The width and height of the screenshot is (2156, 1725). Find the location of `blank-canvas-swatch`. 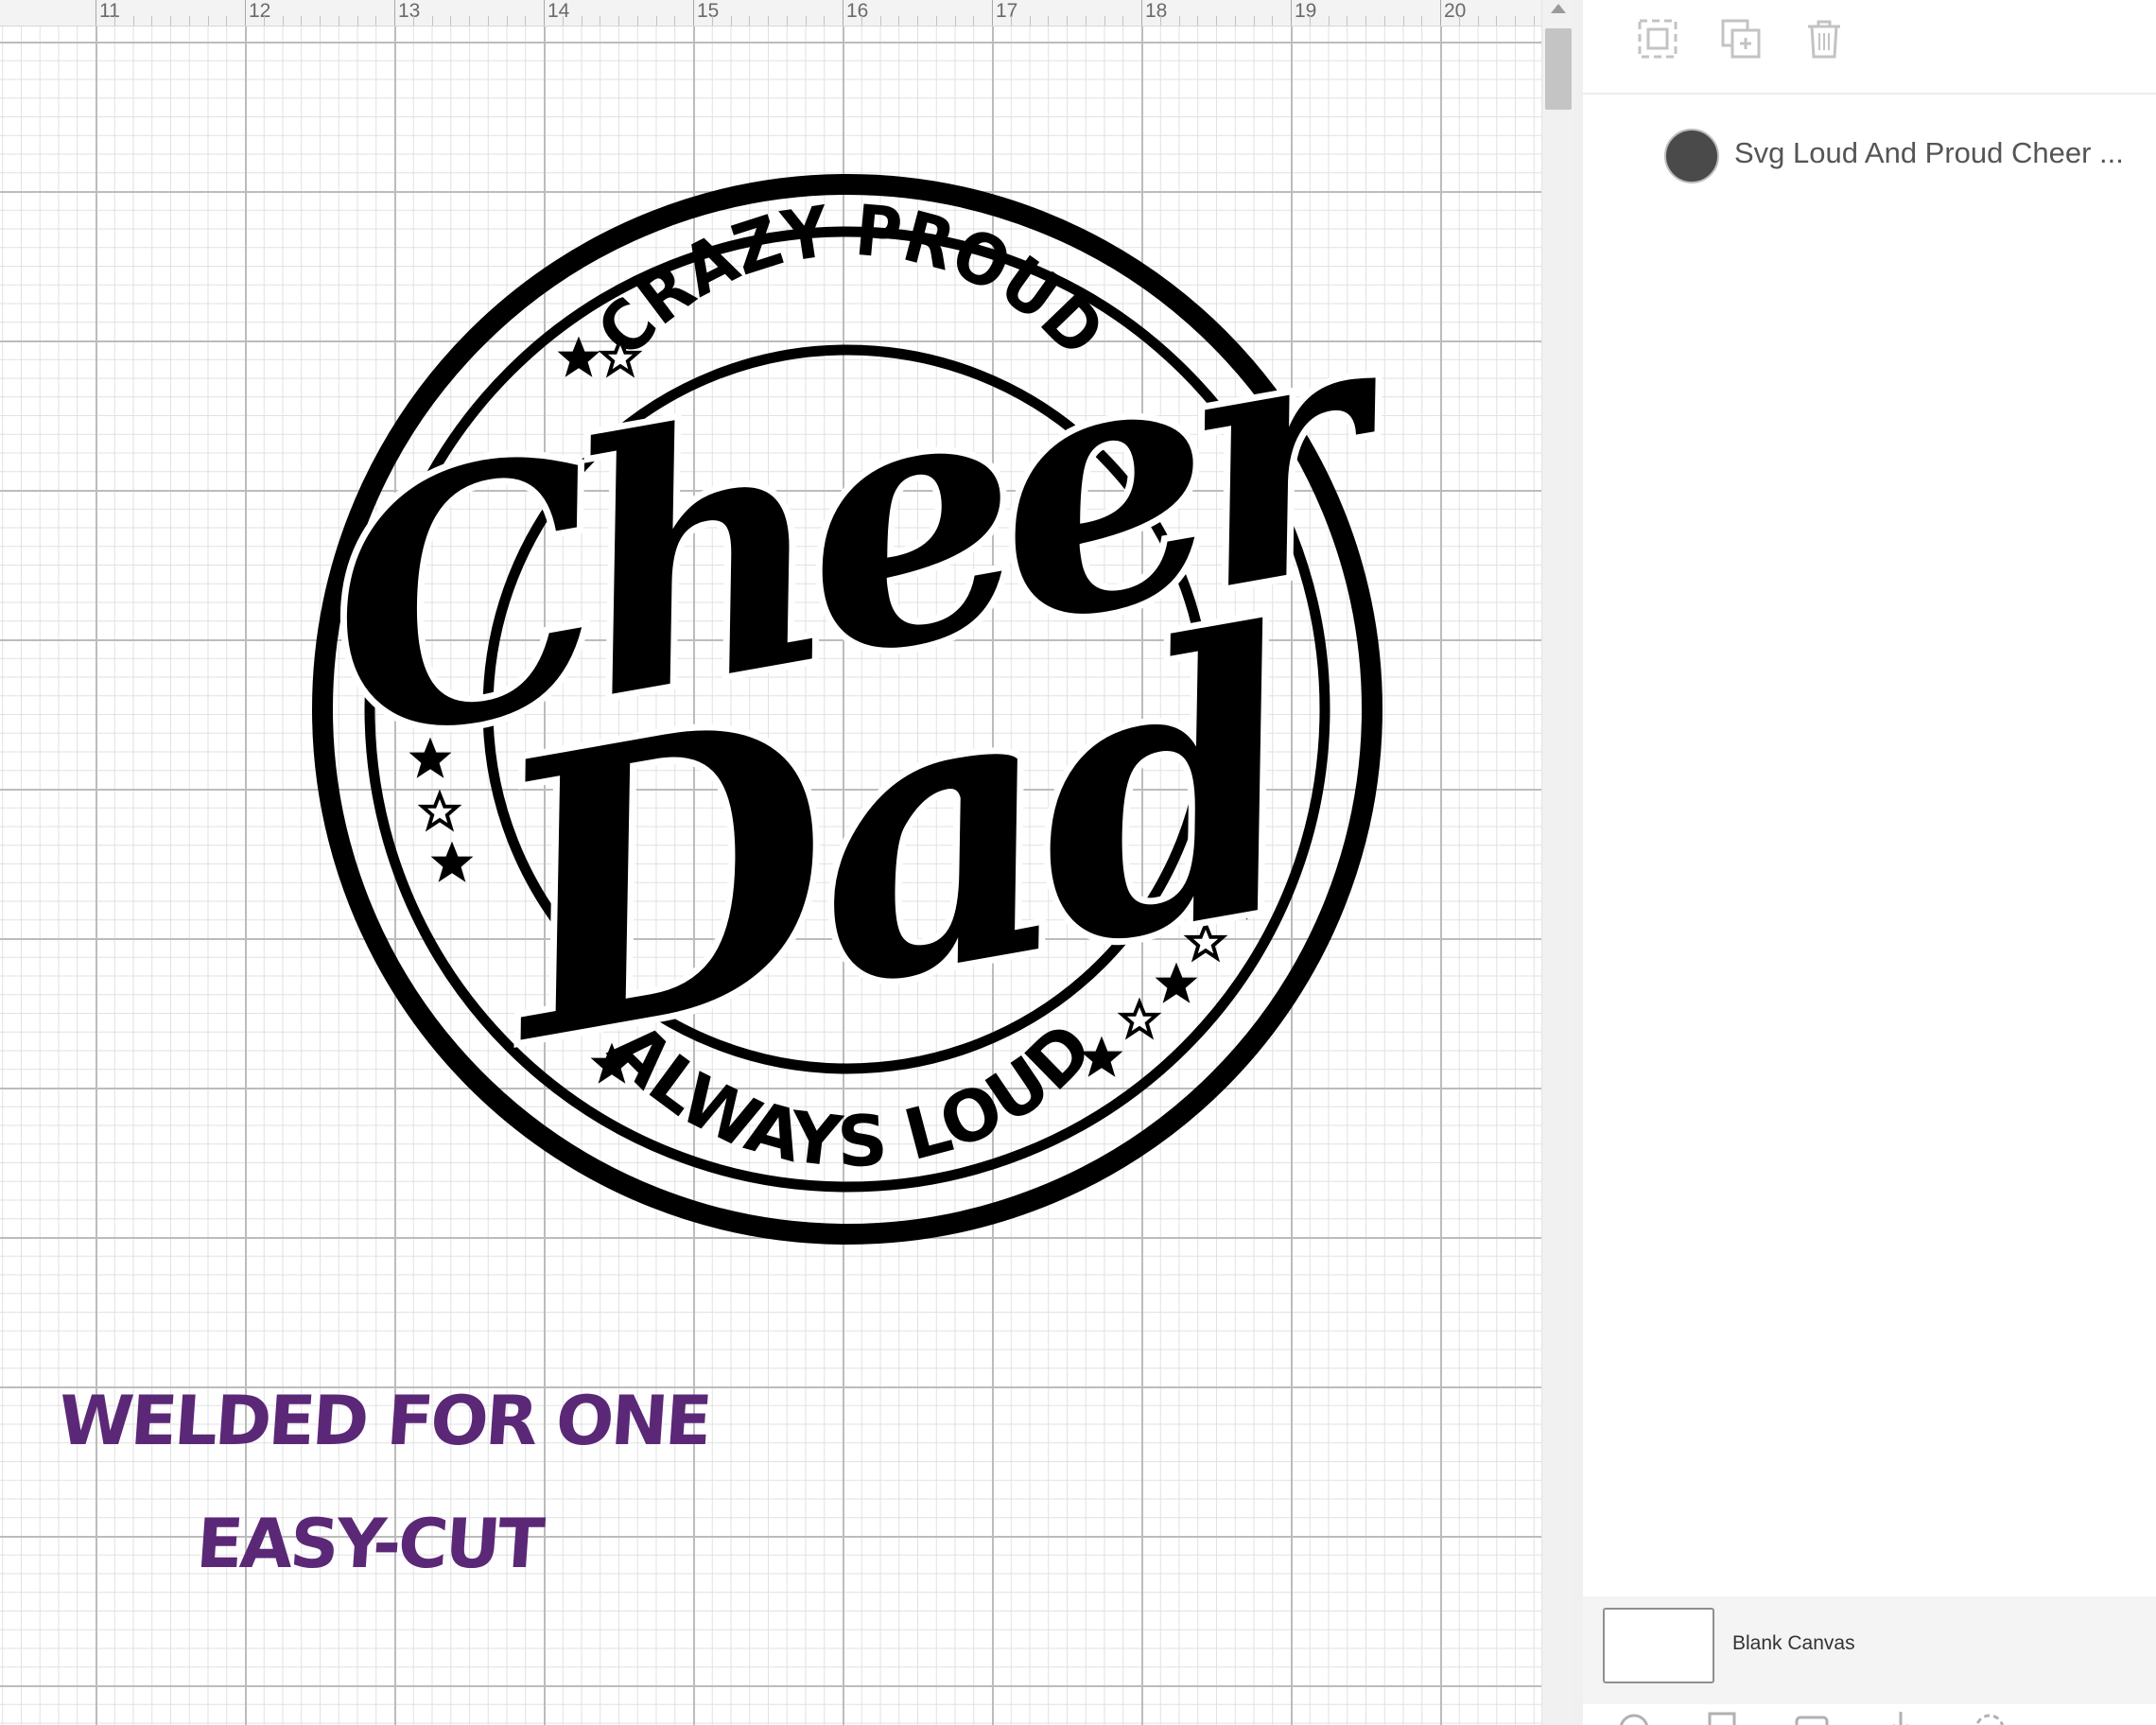

blank-canvas-swatch is located at coordinates (1658, 1645).